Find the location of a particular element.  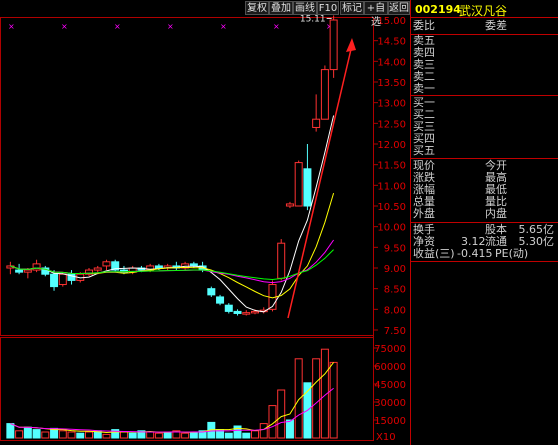

back-button: 返回 is located at coordinates (399, 8).